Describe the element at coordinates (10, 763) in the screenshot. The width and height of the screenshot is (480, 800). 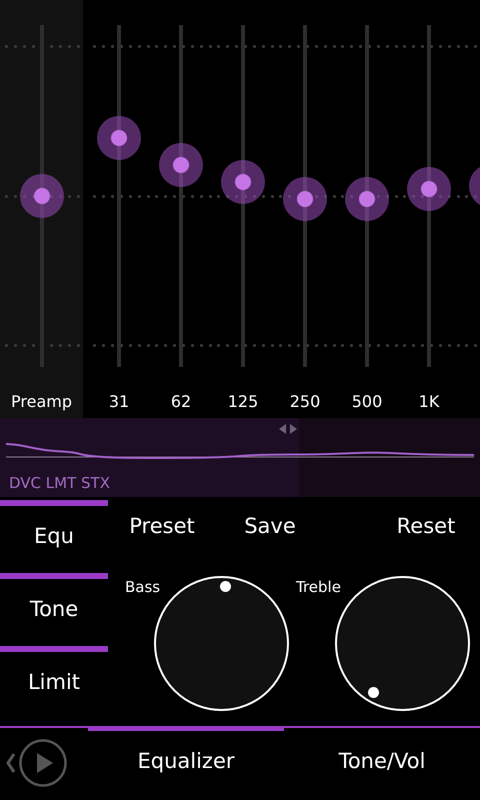
I see `chevron-left-icon` at that location.